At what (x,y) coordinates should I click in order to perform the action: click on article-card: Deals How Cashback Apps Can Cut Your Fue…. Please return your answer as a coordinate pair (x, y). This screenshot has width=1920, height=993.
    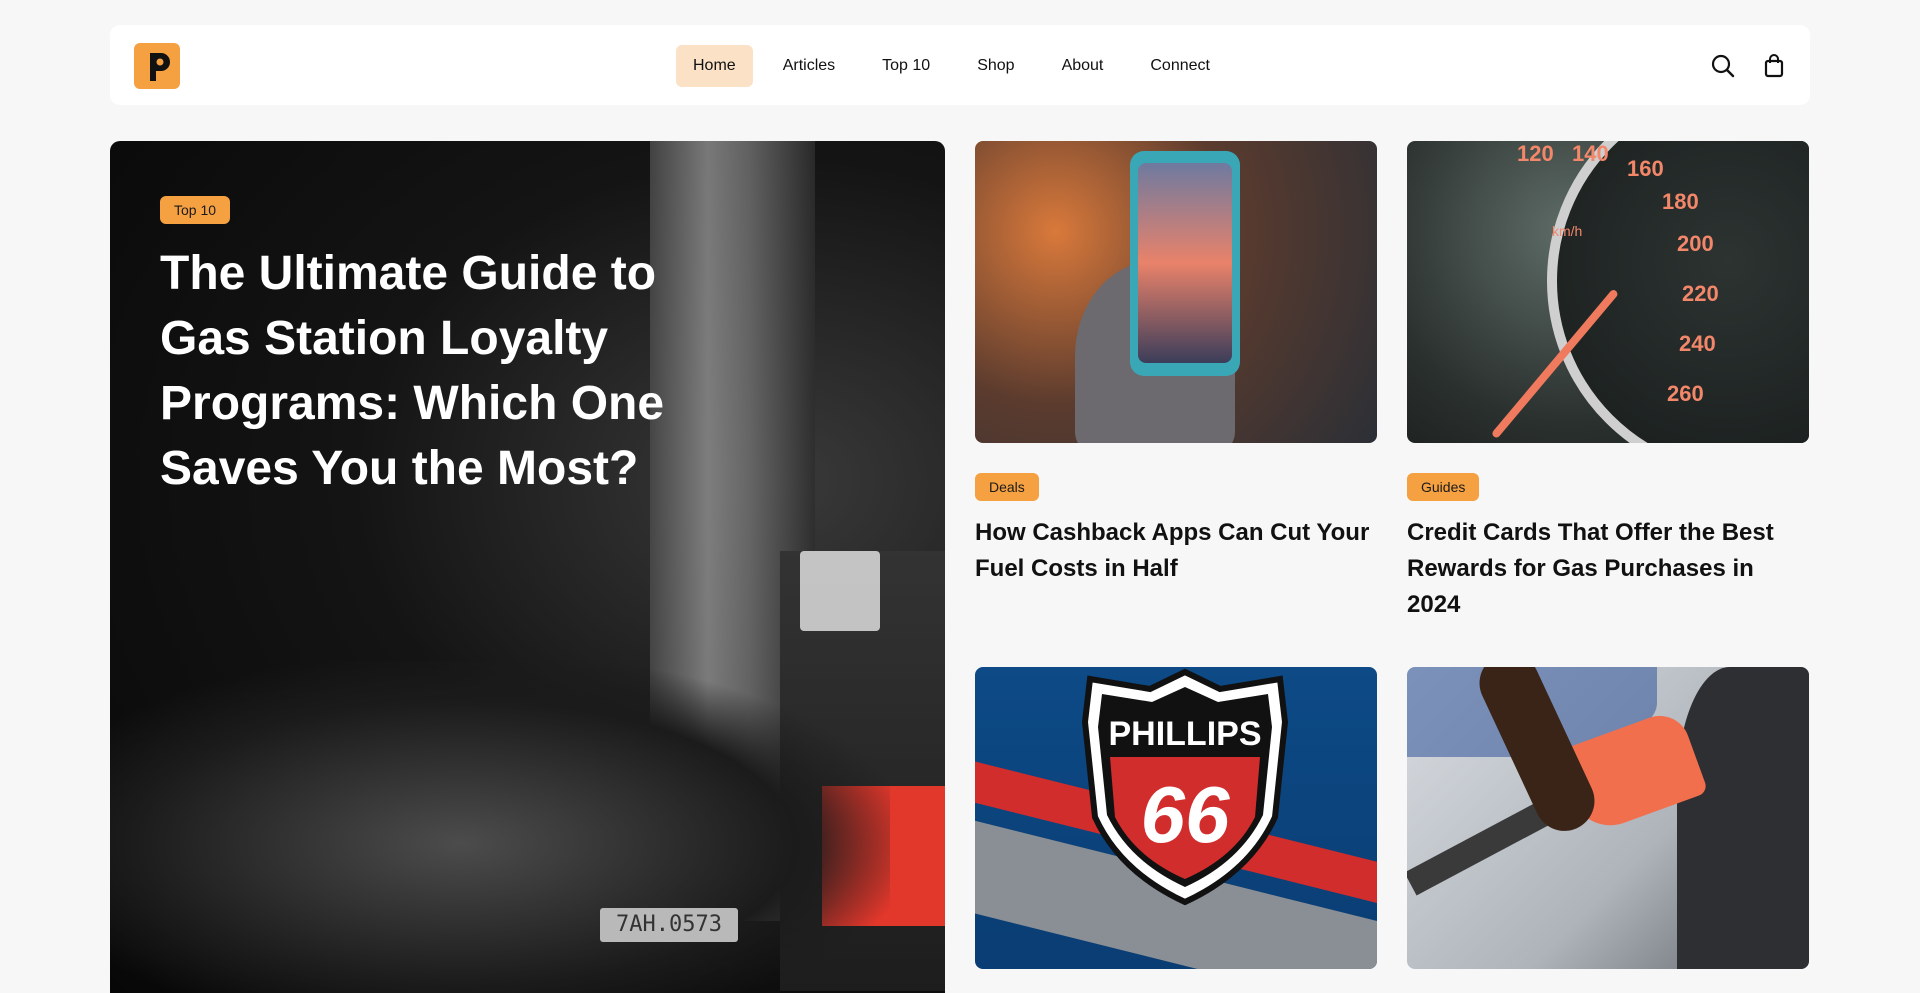
    Looking at the image, I should click on (1176, 364).